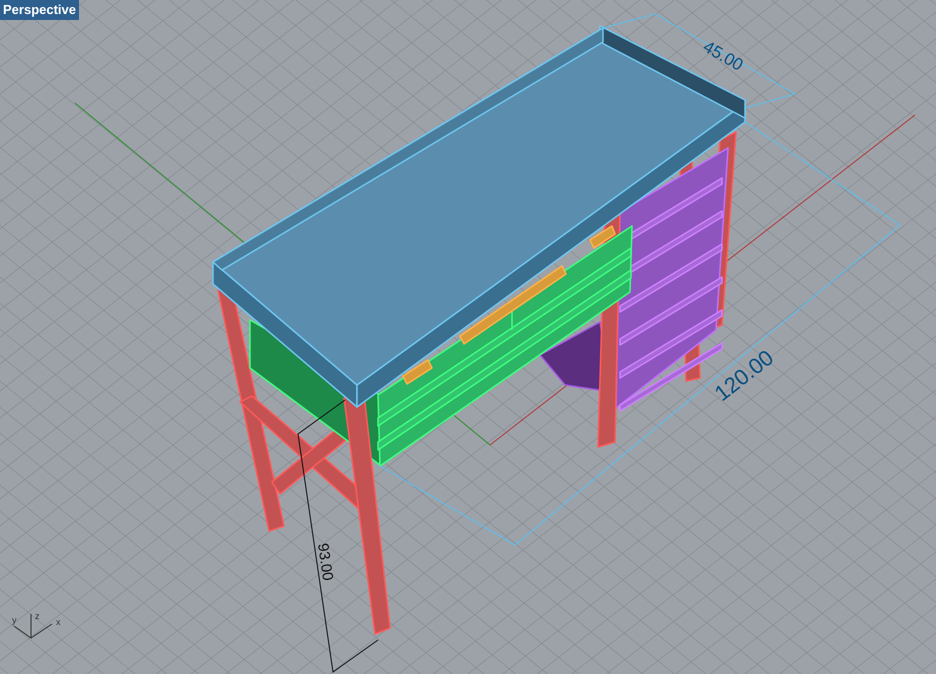 The width and height of the screenshot is (936, 674). I want to click on dimension-label: 45.00, so click(723, 56).